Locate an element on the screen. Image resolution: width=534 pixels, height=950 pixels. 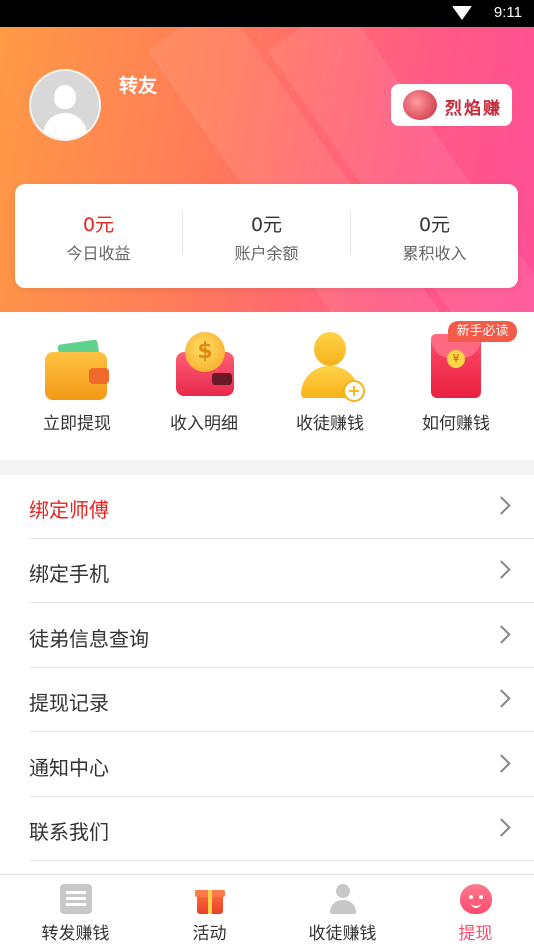
earnings-card: 0元 今日收益 0元 账户余额 0元 累积收入 is located at coordinates (266, 236).